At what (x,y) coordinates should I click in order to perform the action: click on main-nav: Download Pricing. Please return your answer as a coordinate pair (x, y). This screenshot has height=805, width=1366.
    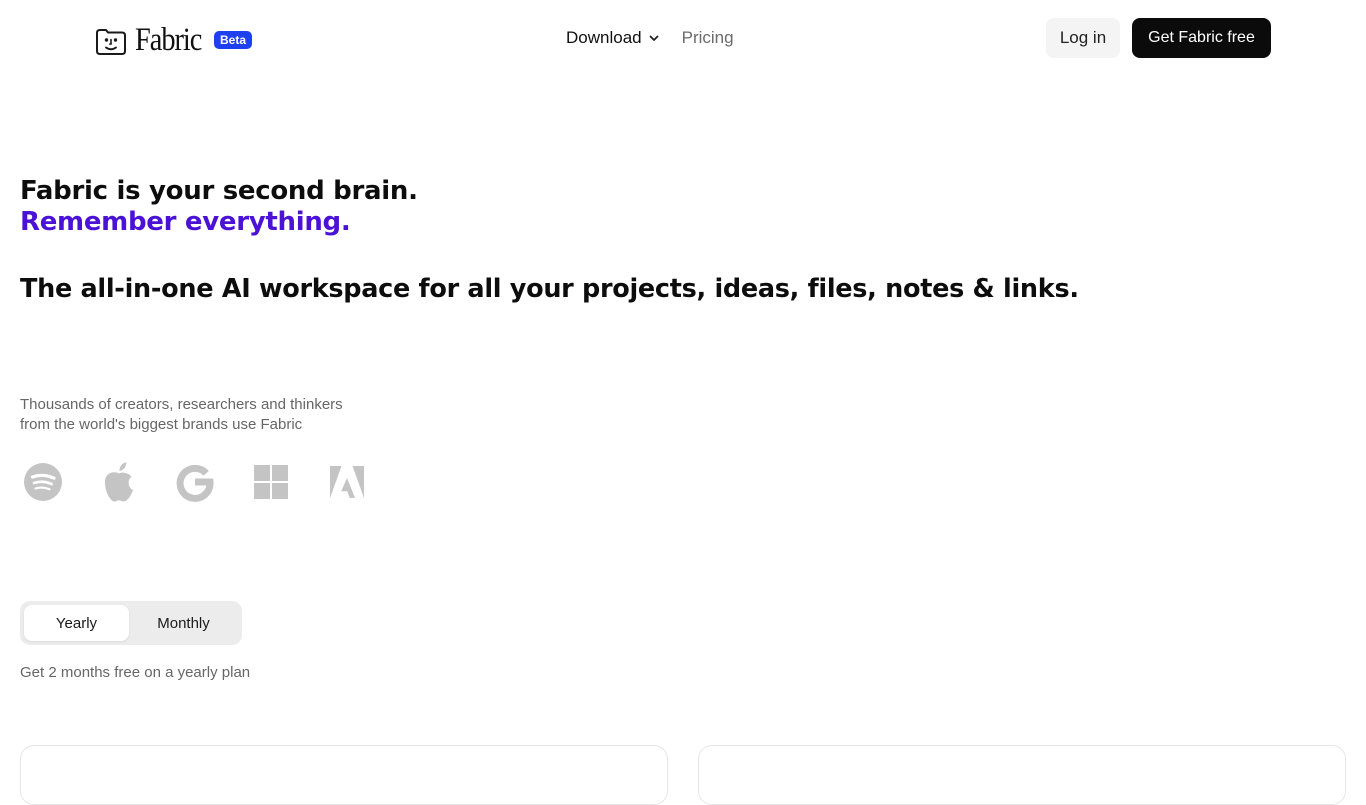
    Looking at the image, I should click on (650, 38).